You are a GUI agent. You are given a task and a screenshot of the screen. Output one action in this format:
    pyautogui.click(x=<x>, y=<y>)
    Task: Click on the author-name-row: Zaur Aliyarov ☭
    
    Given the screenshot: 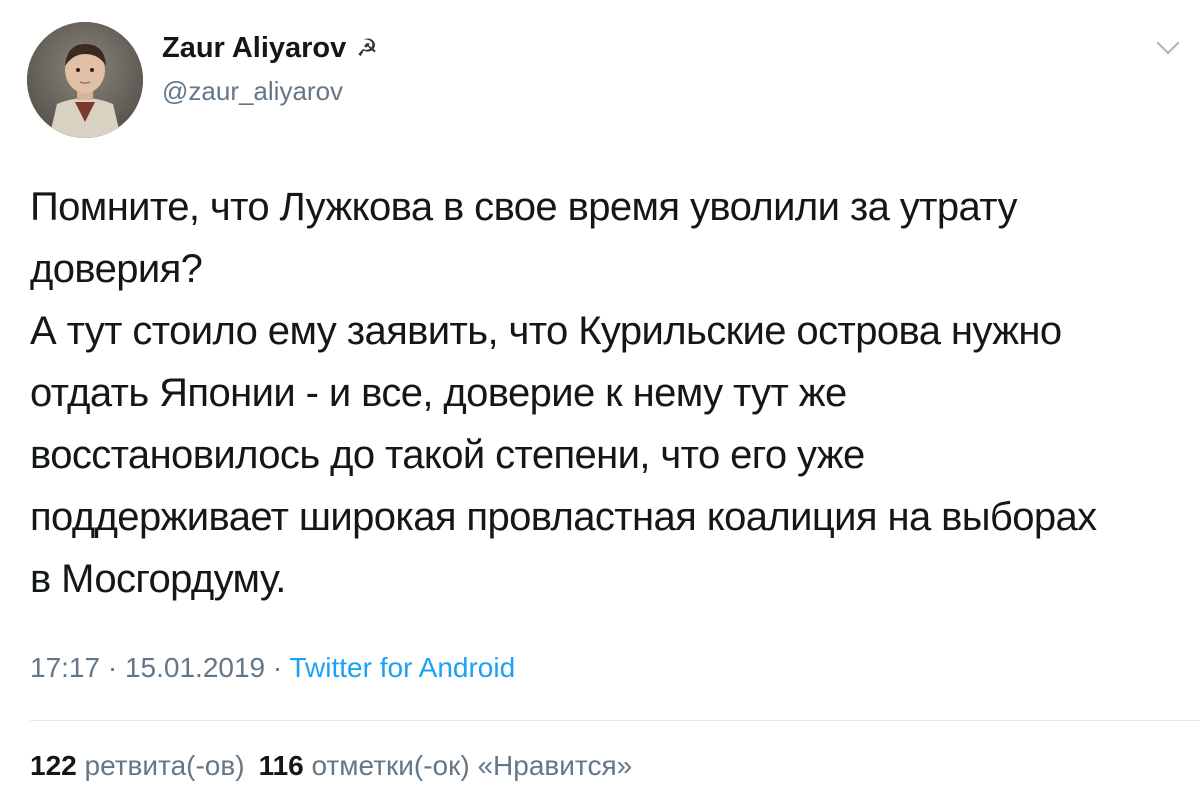 What is the action you would take?
    pyautogui.click(x=270, y=48)
    